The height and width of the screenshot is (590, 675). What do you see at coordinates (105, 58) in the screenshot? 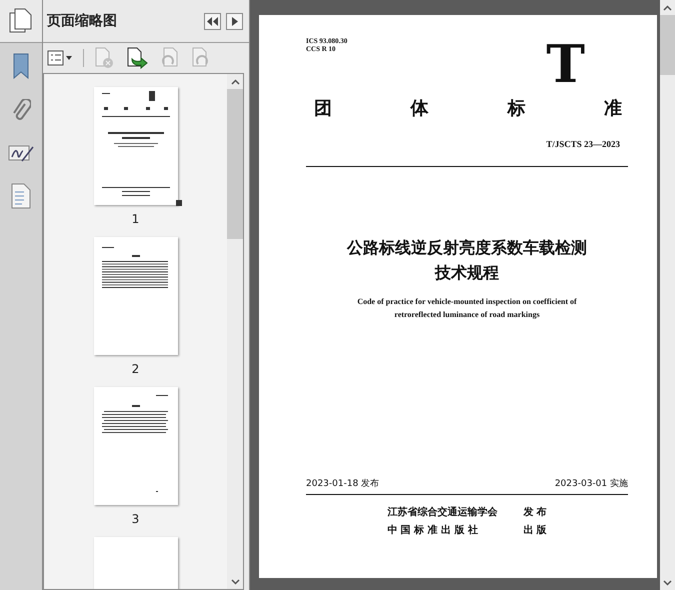
I see `page-with-x-icon` at bounding box center [105, 58].